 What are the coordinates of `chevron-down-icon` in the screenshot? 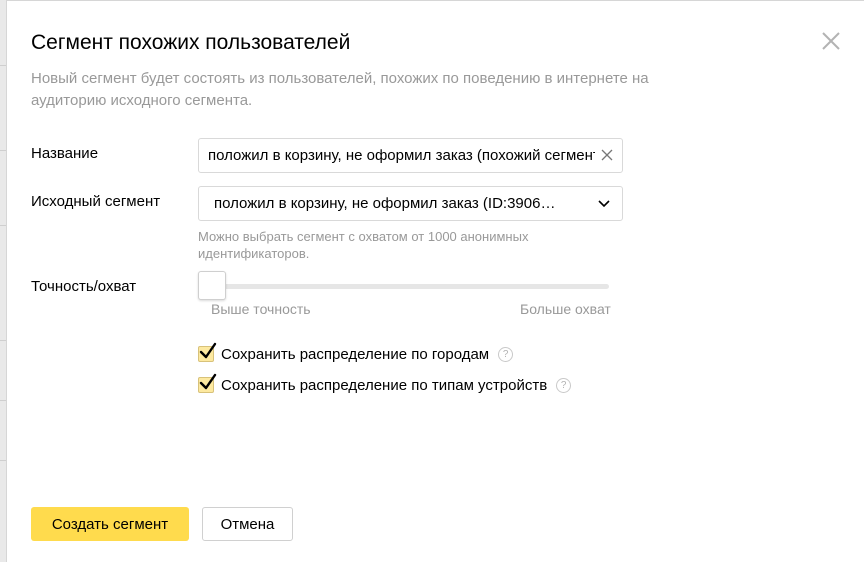 It's located at (604, 204).